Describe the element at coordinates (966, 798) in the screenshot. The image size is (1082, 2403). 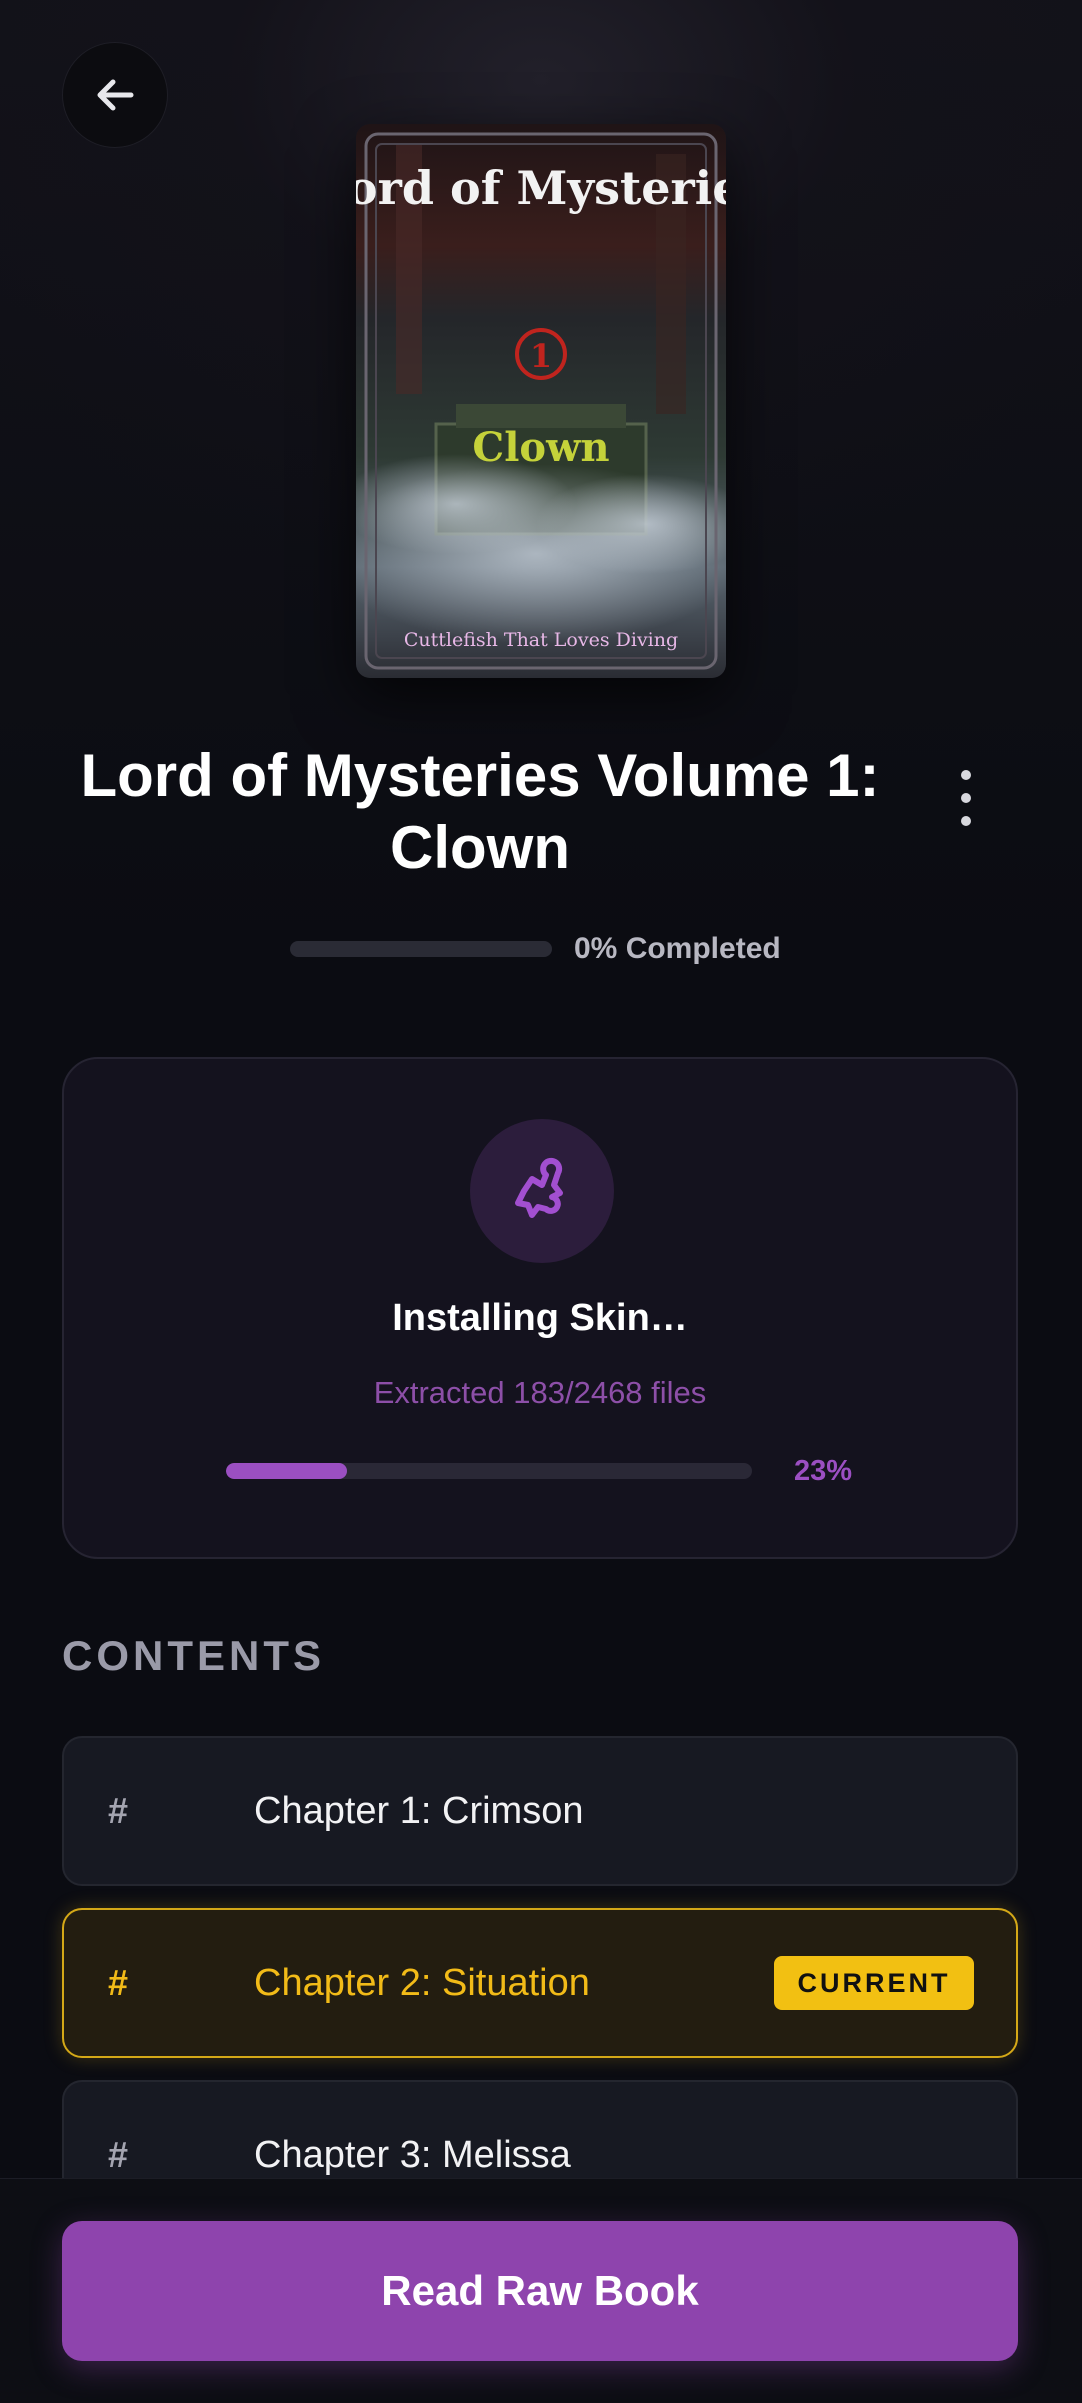
I see `more-options-button` at that location.